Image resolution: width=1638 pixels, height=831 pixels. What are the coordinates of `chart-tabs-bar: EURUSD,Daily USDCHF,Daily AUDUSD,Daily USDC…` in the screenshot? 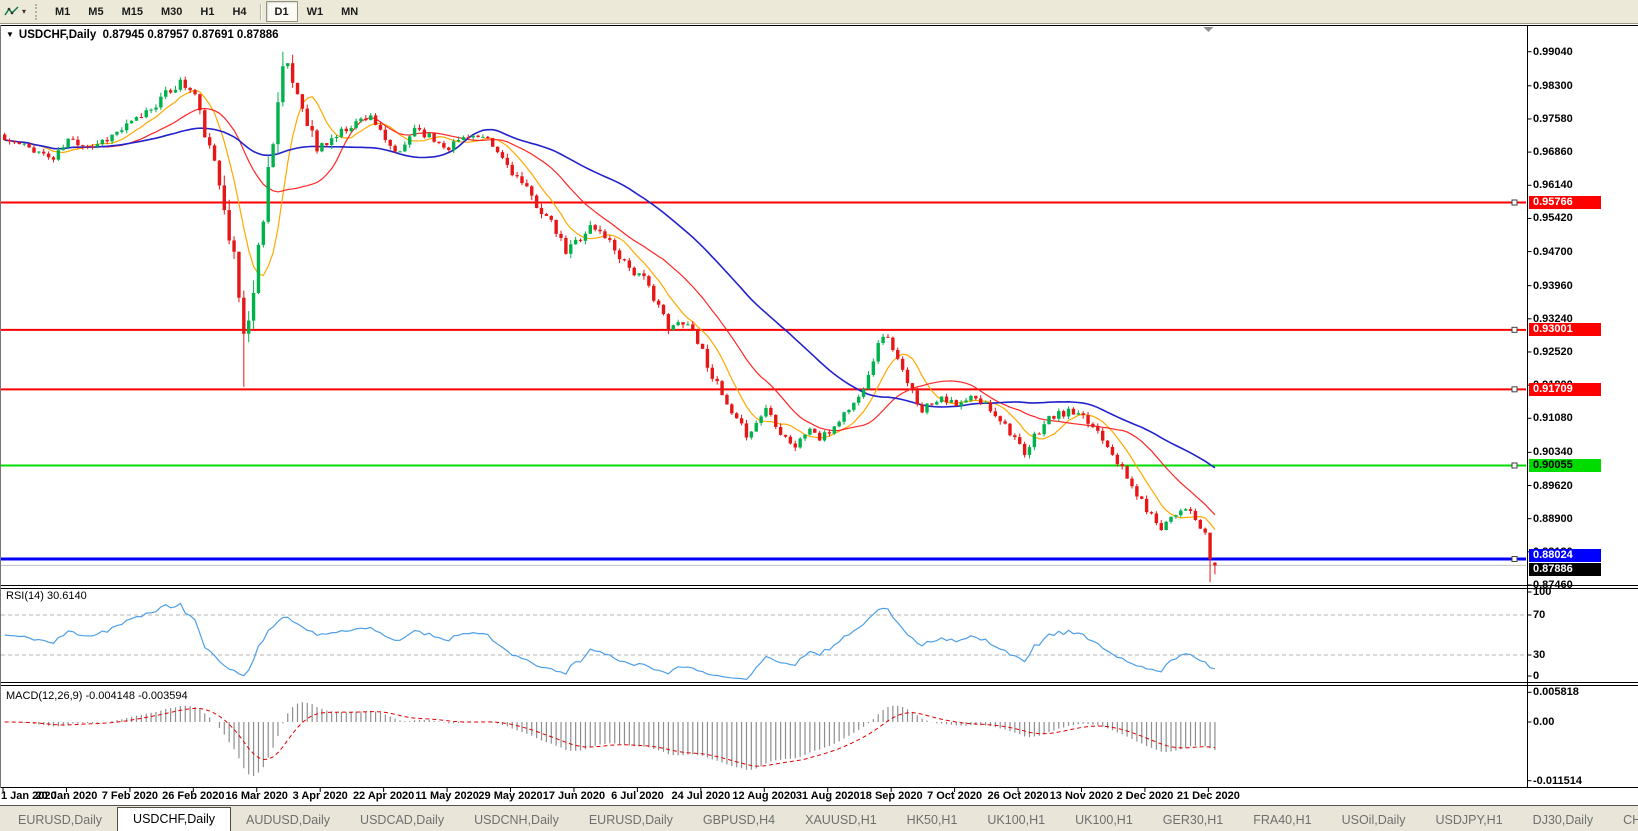 It's located at (819, 818).